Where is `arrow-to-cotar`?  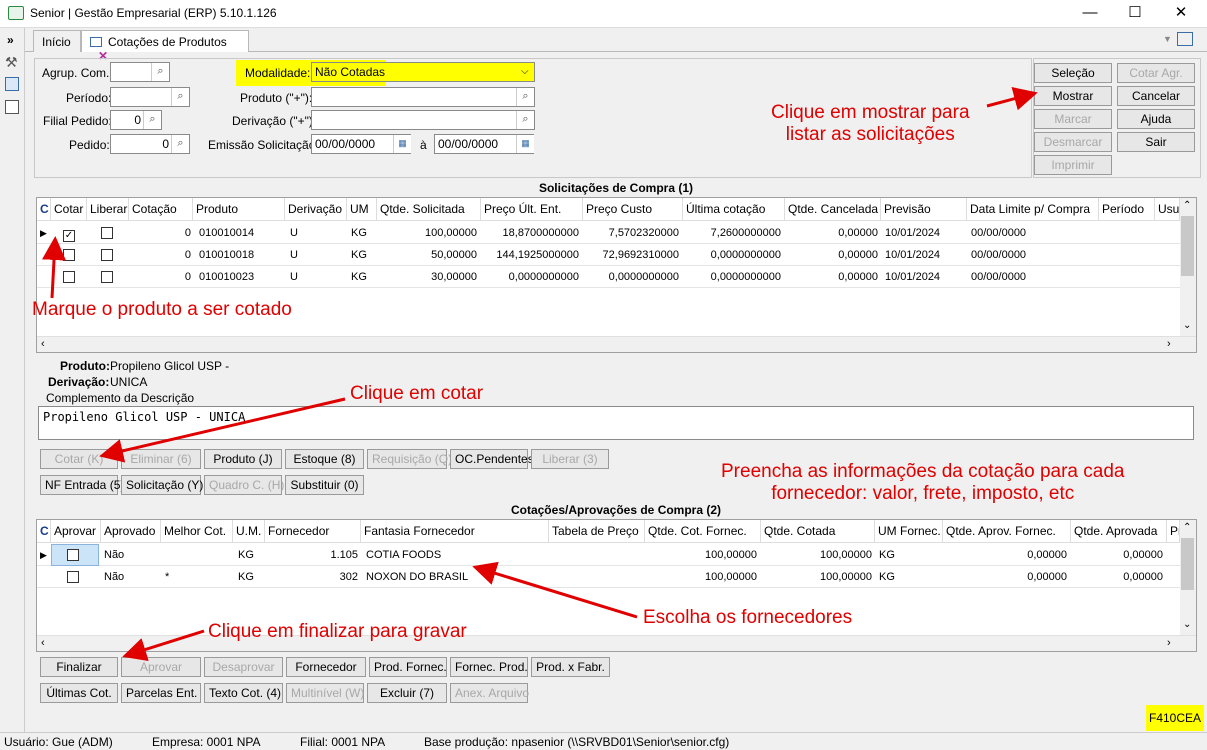 arrow-to-cotar is located at coordinates (222, 430).